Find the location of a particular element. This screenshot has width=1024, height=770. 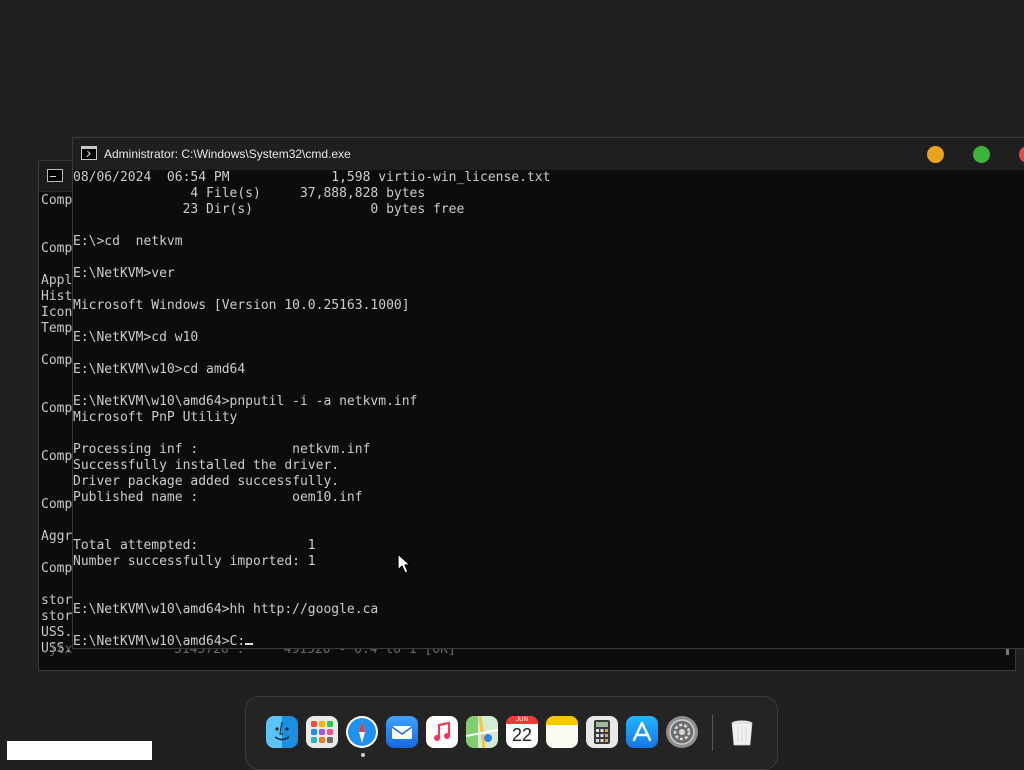

mail-icon is located at coordinates (402, 732).